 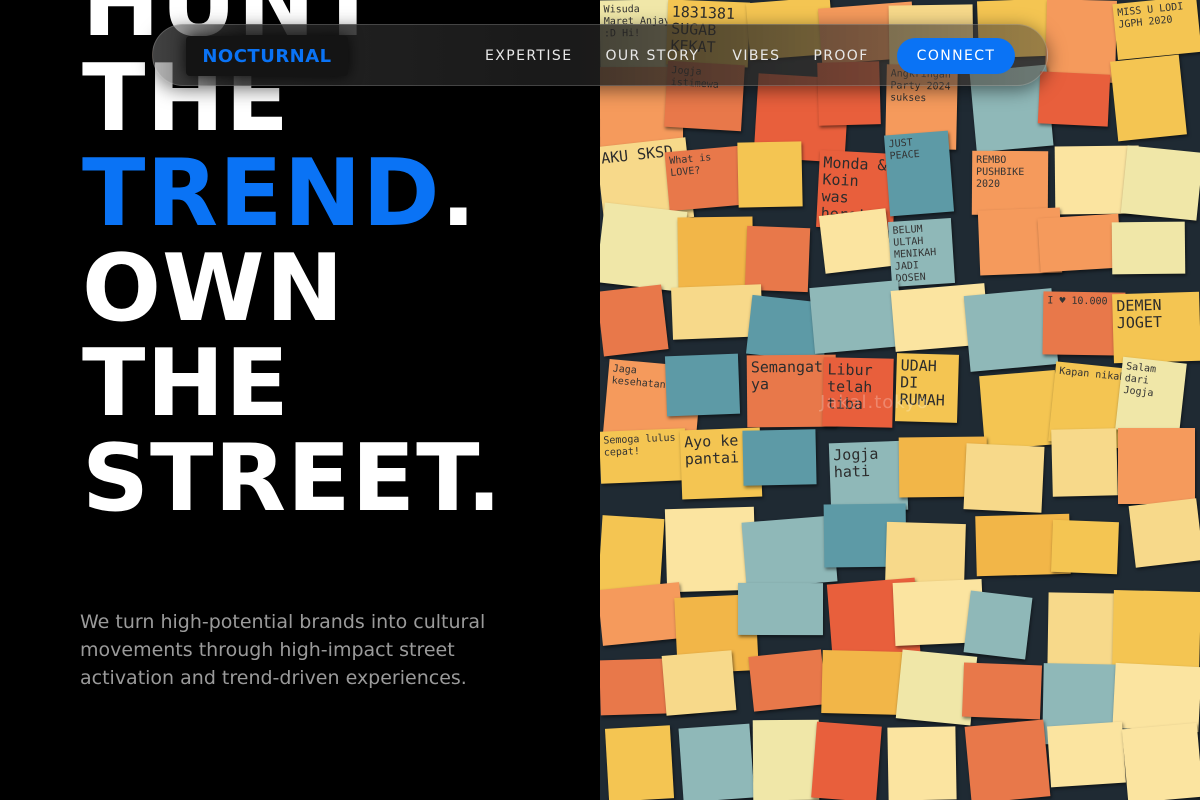 I want to click on sticky-note-text: Jaga kesehatan!, so click(x=642, y=377).